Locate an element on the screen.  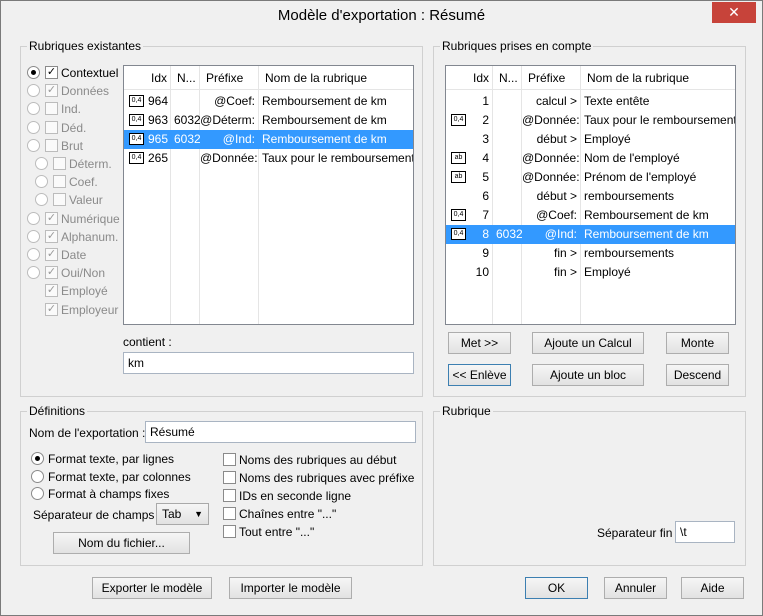
field-separator-select: Tab ▼ is located at coordinates (182, 514).